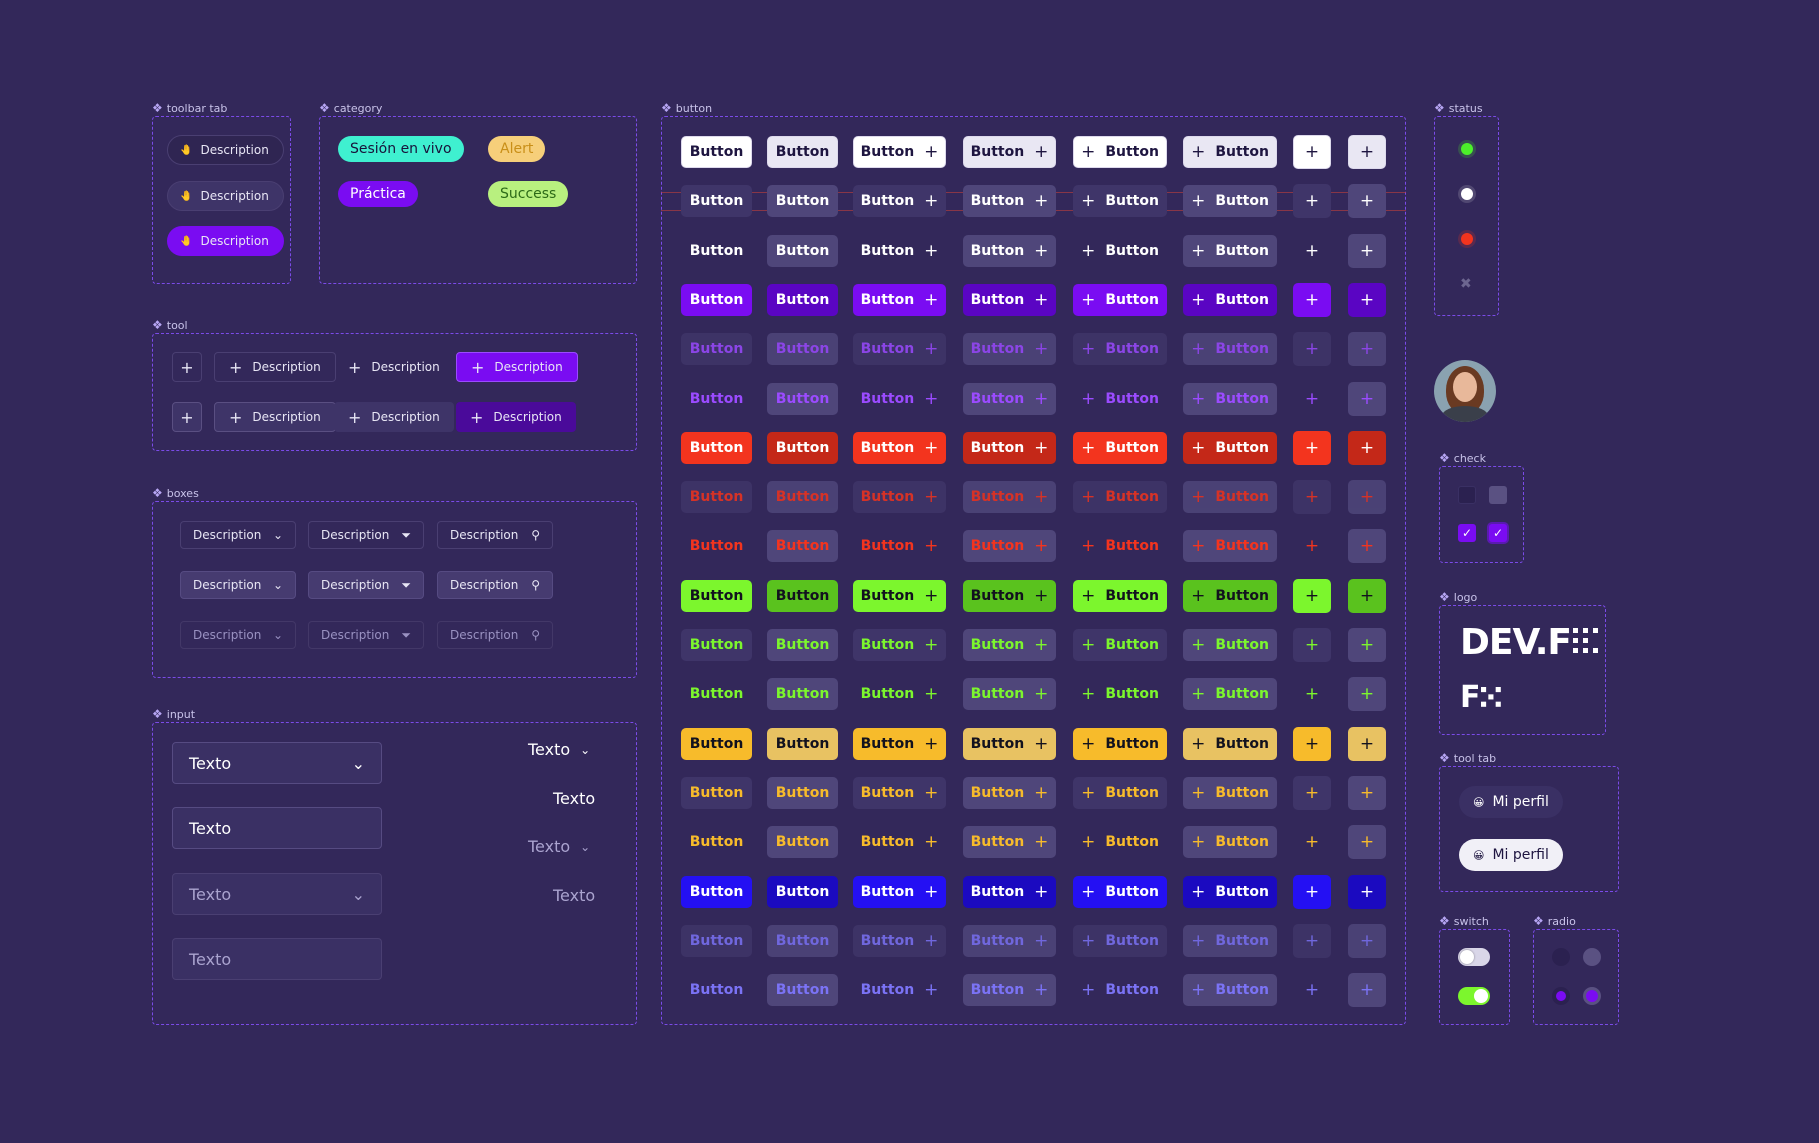 Image resolution: width=1819 pixels, height=1143 pixels. I want to click on button-purple-r0-c0: Button, so click(716, 300).